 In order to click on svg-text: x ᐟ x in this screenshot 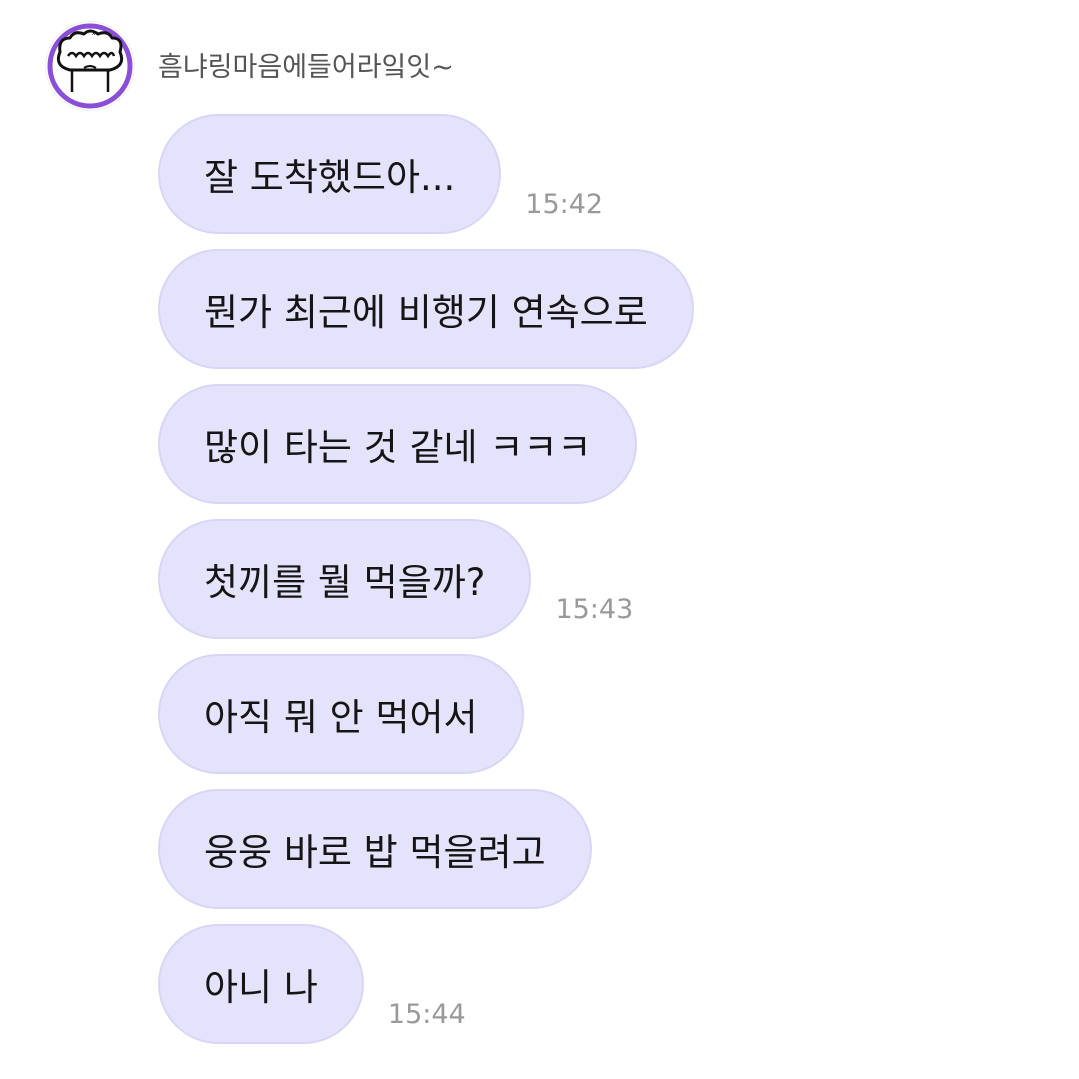, I will do `click(89, 33)`.